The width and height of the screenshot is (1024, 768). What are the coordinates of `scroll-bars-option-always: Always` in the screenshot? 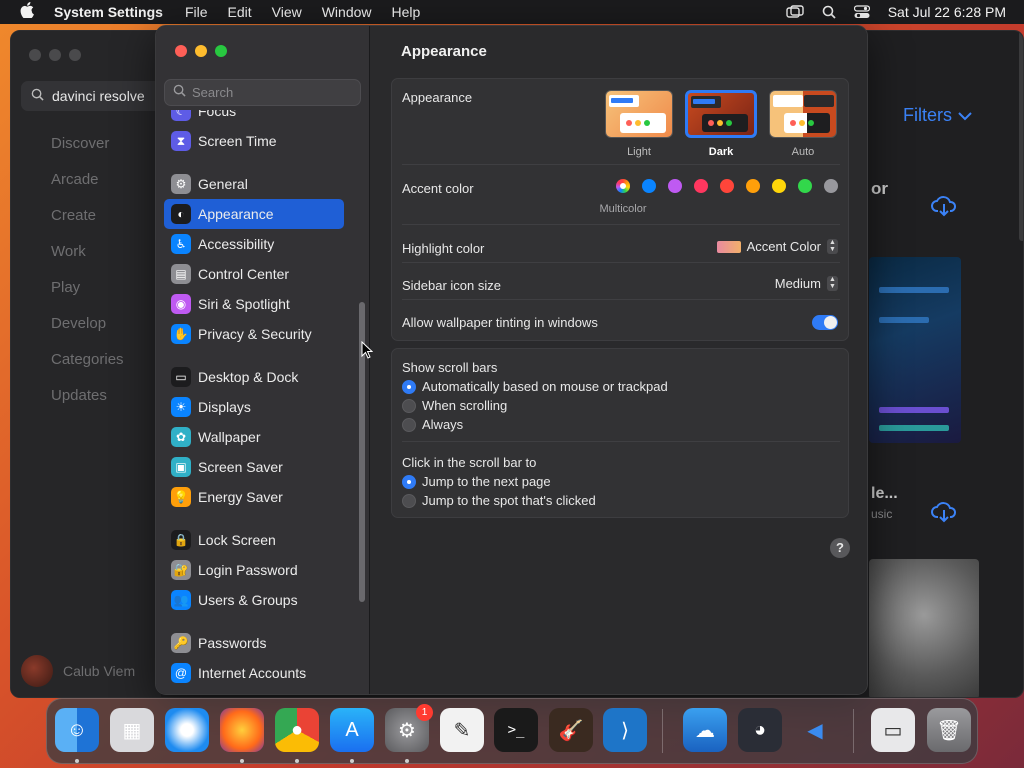 It's located at (432, 424).